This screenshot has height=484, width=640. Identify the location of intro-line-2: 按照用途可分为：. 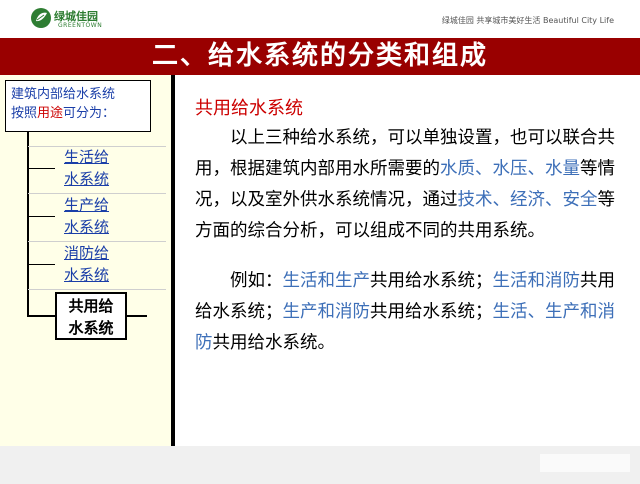
(80, 113).